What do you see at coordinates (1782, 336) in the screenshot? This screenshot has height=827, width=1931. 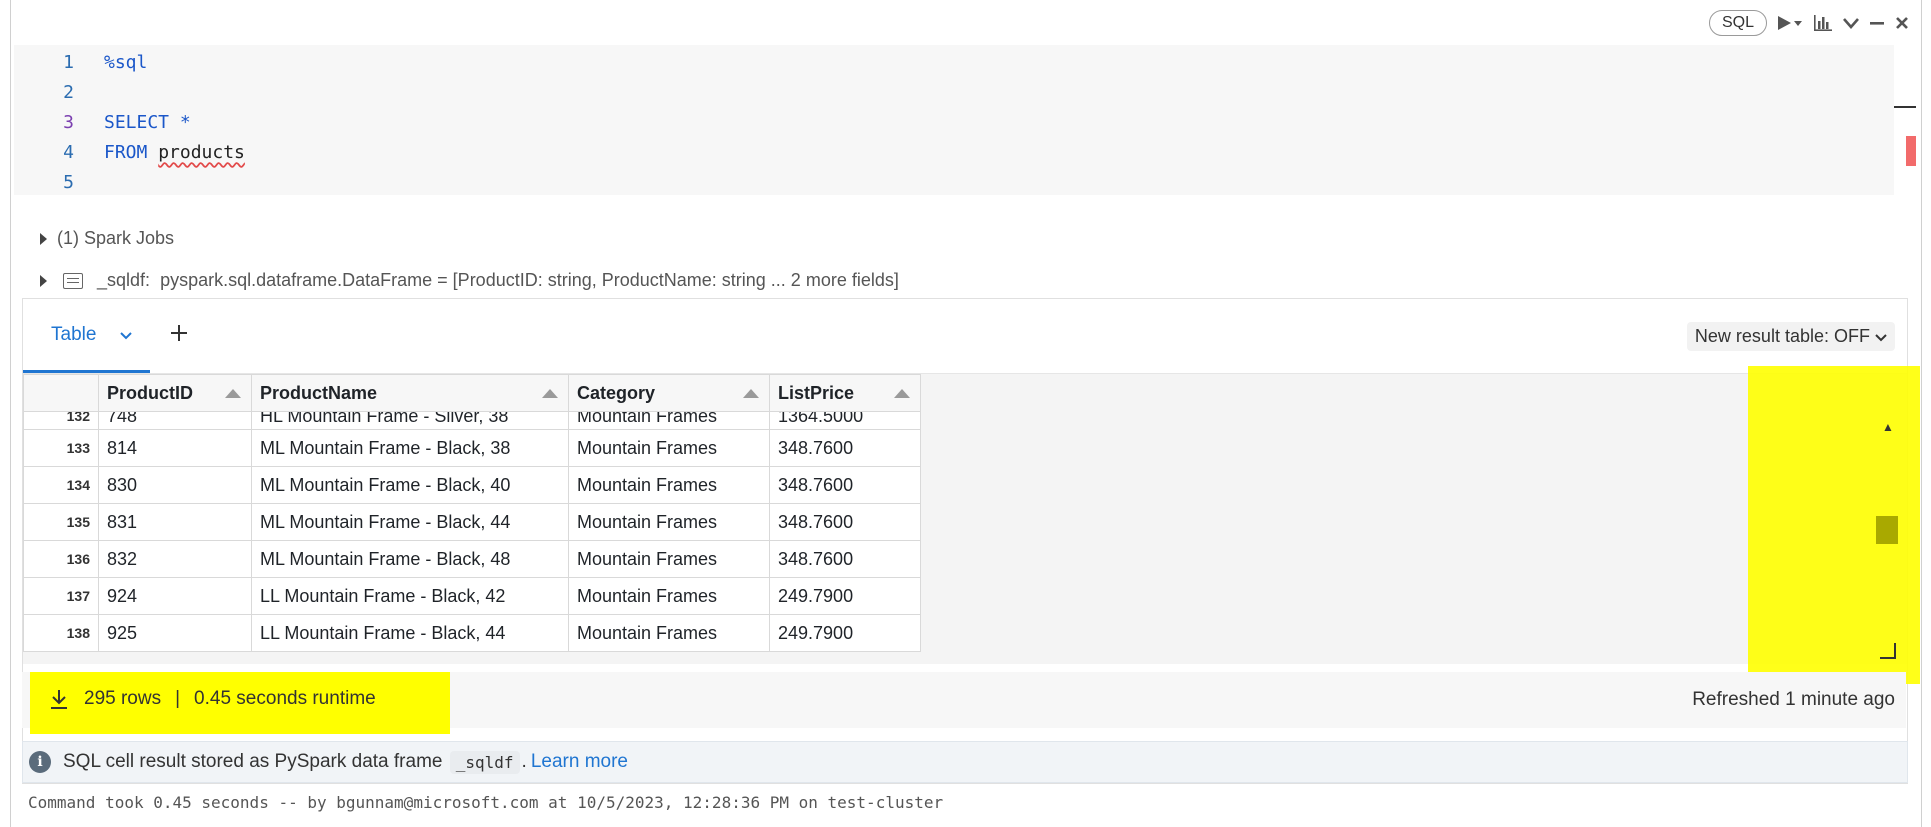 I see `new-result-table-label: New result table: OFF` at bounding box center [1782, 336].